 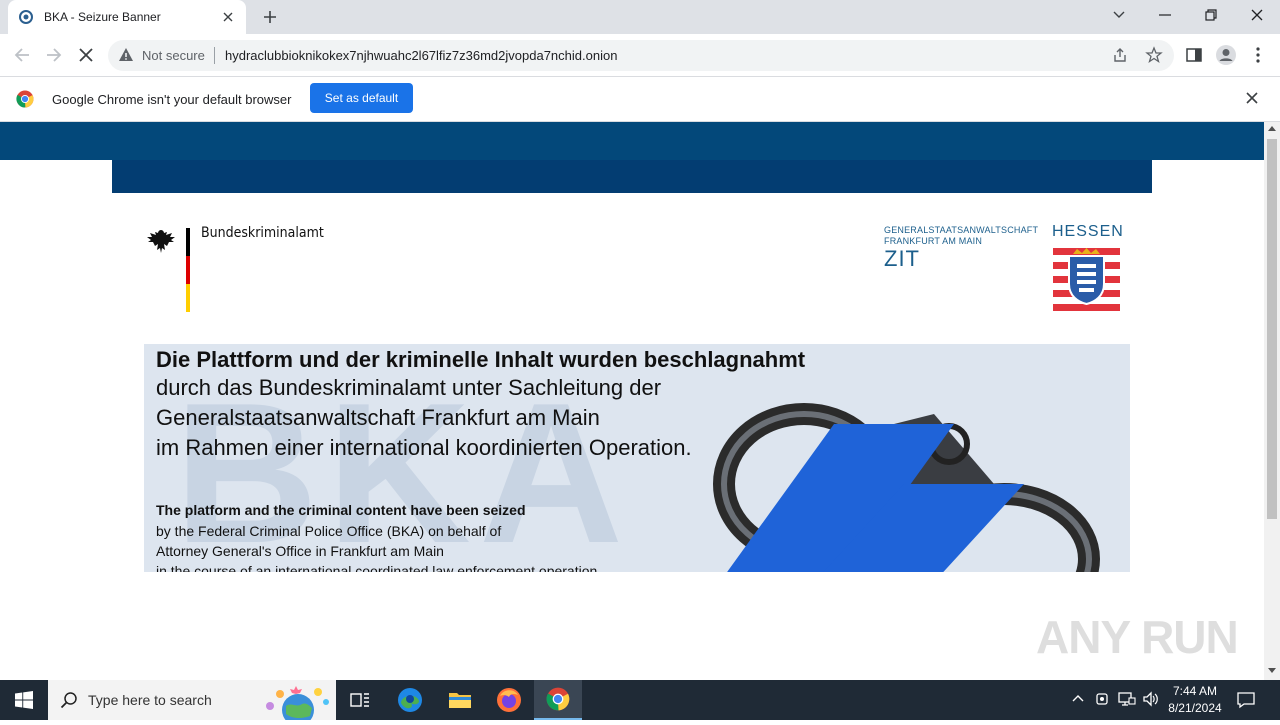 What do you see at coordinates (1088, 231) in the screenshot?
I see `hessen-logo-text: HESSEN` at bounding box center [1088, 231].